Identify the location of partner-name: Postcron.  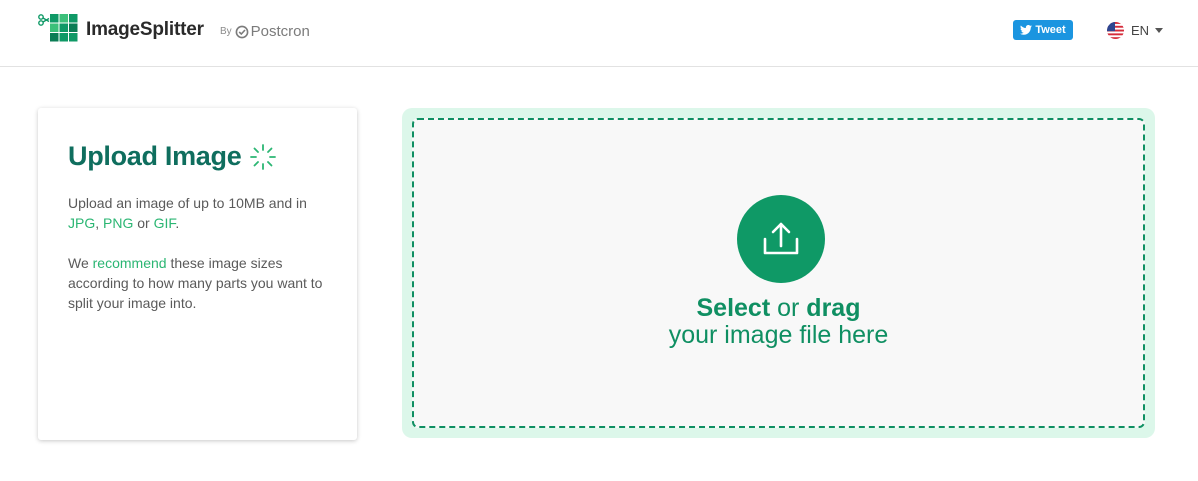
(280, 31).